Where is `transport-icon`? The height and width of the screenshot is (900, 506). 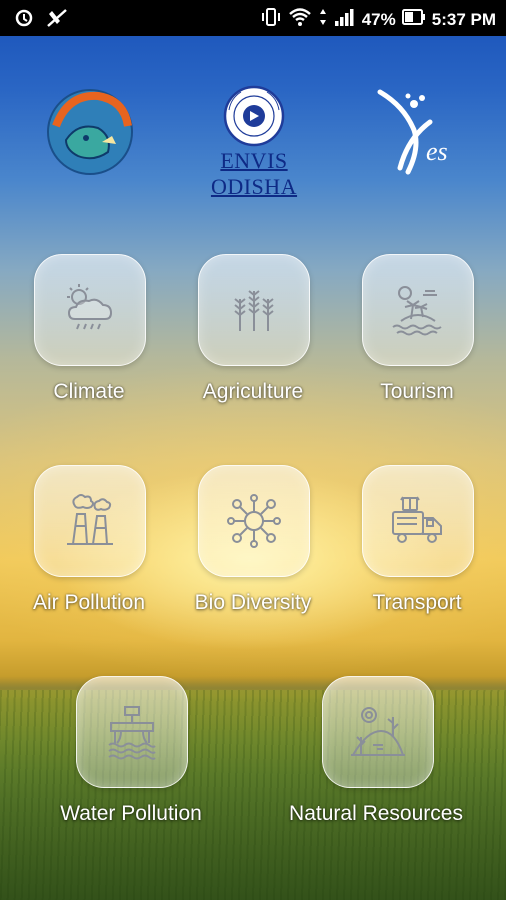 transport-icon is located at coordinates (417, 519).